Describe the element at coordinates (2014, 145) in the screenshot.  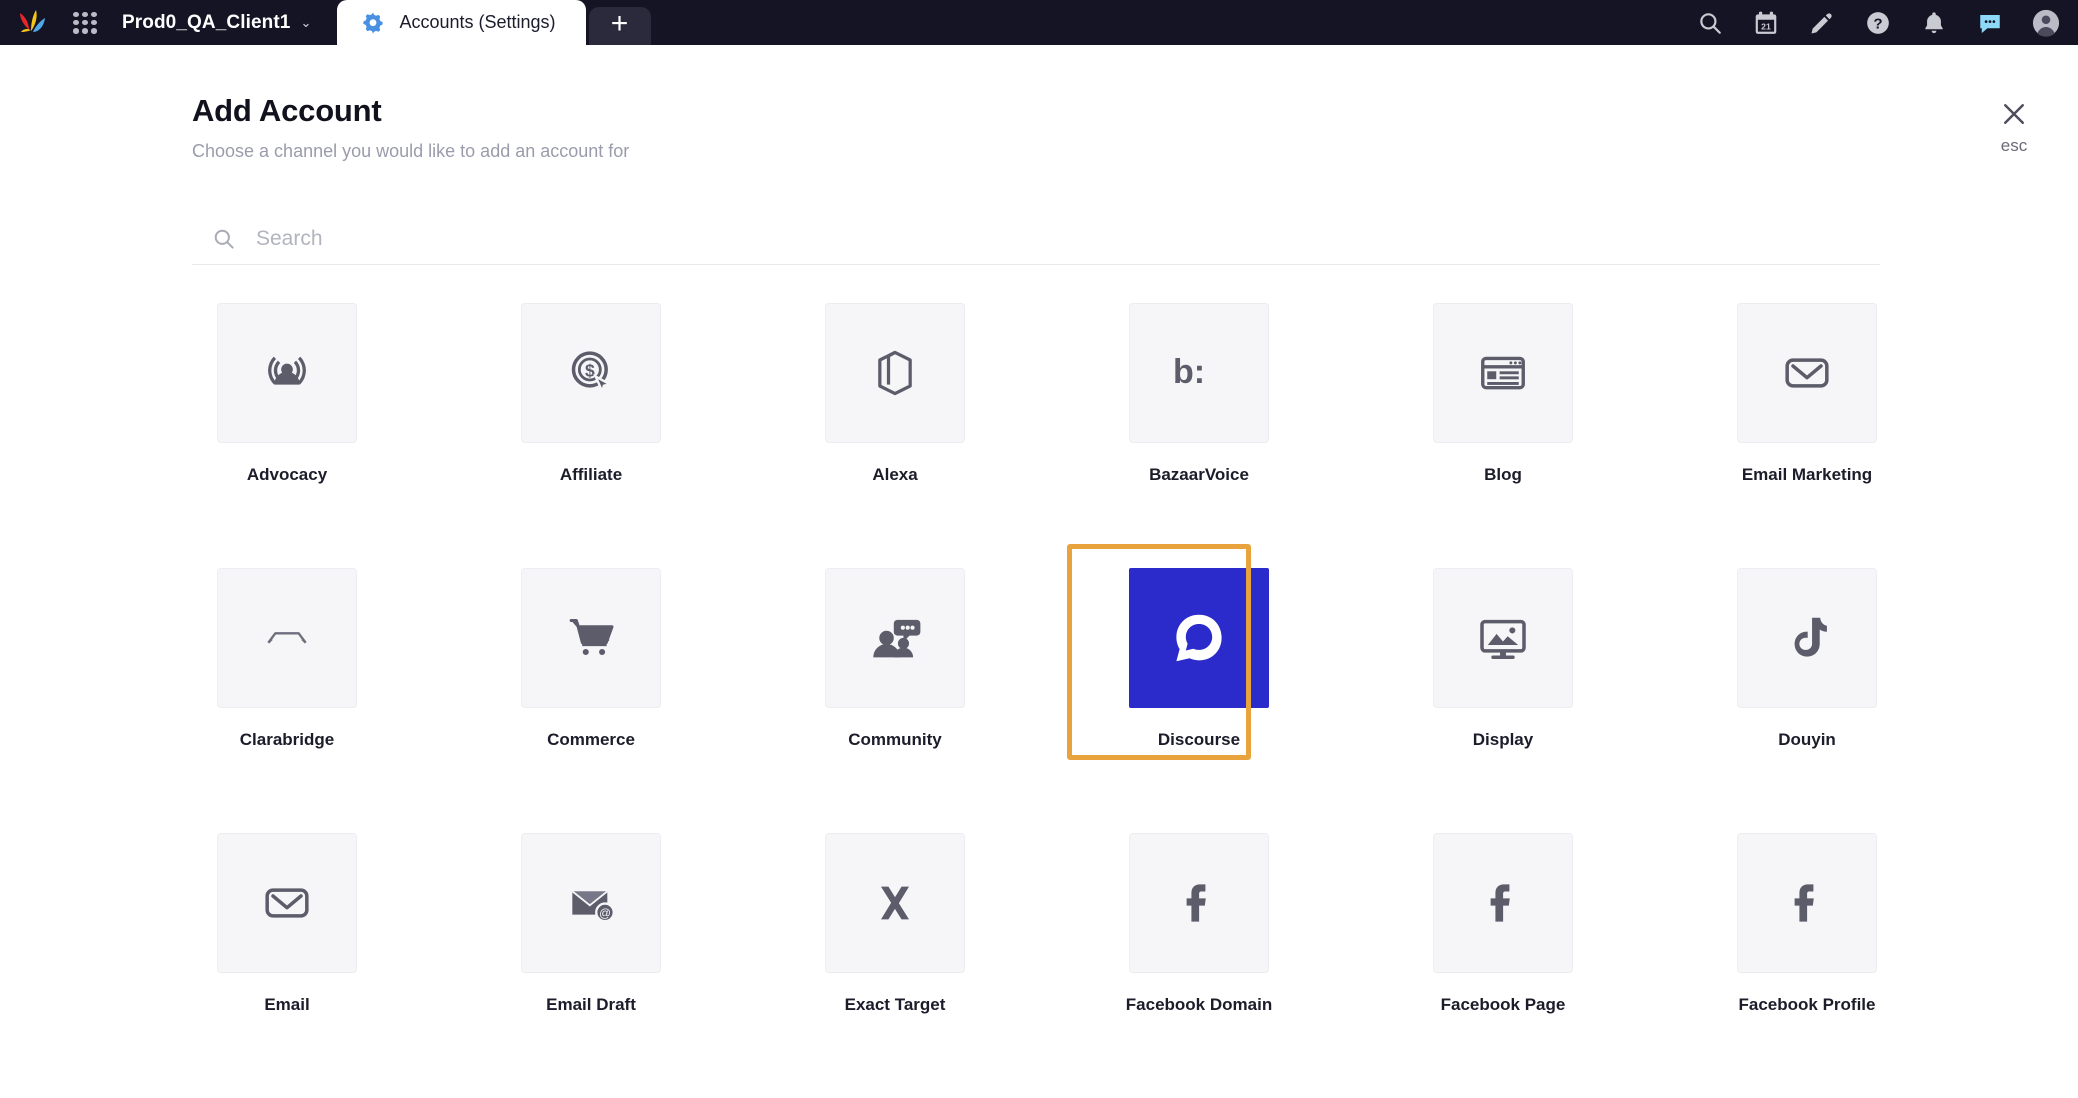
I see `esc-label: esc` at that location.